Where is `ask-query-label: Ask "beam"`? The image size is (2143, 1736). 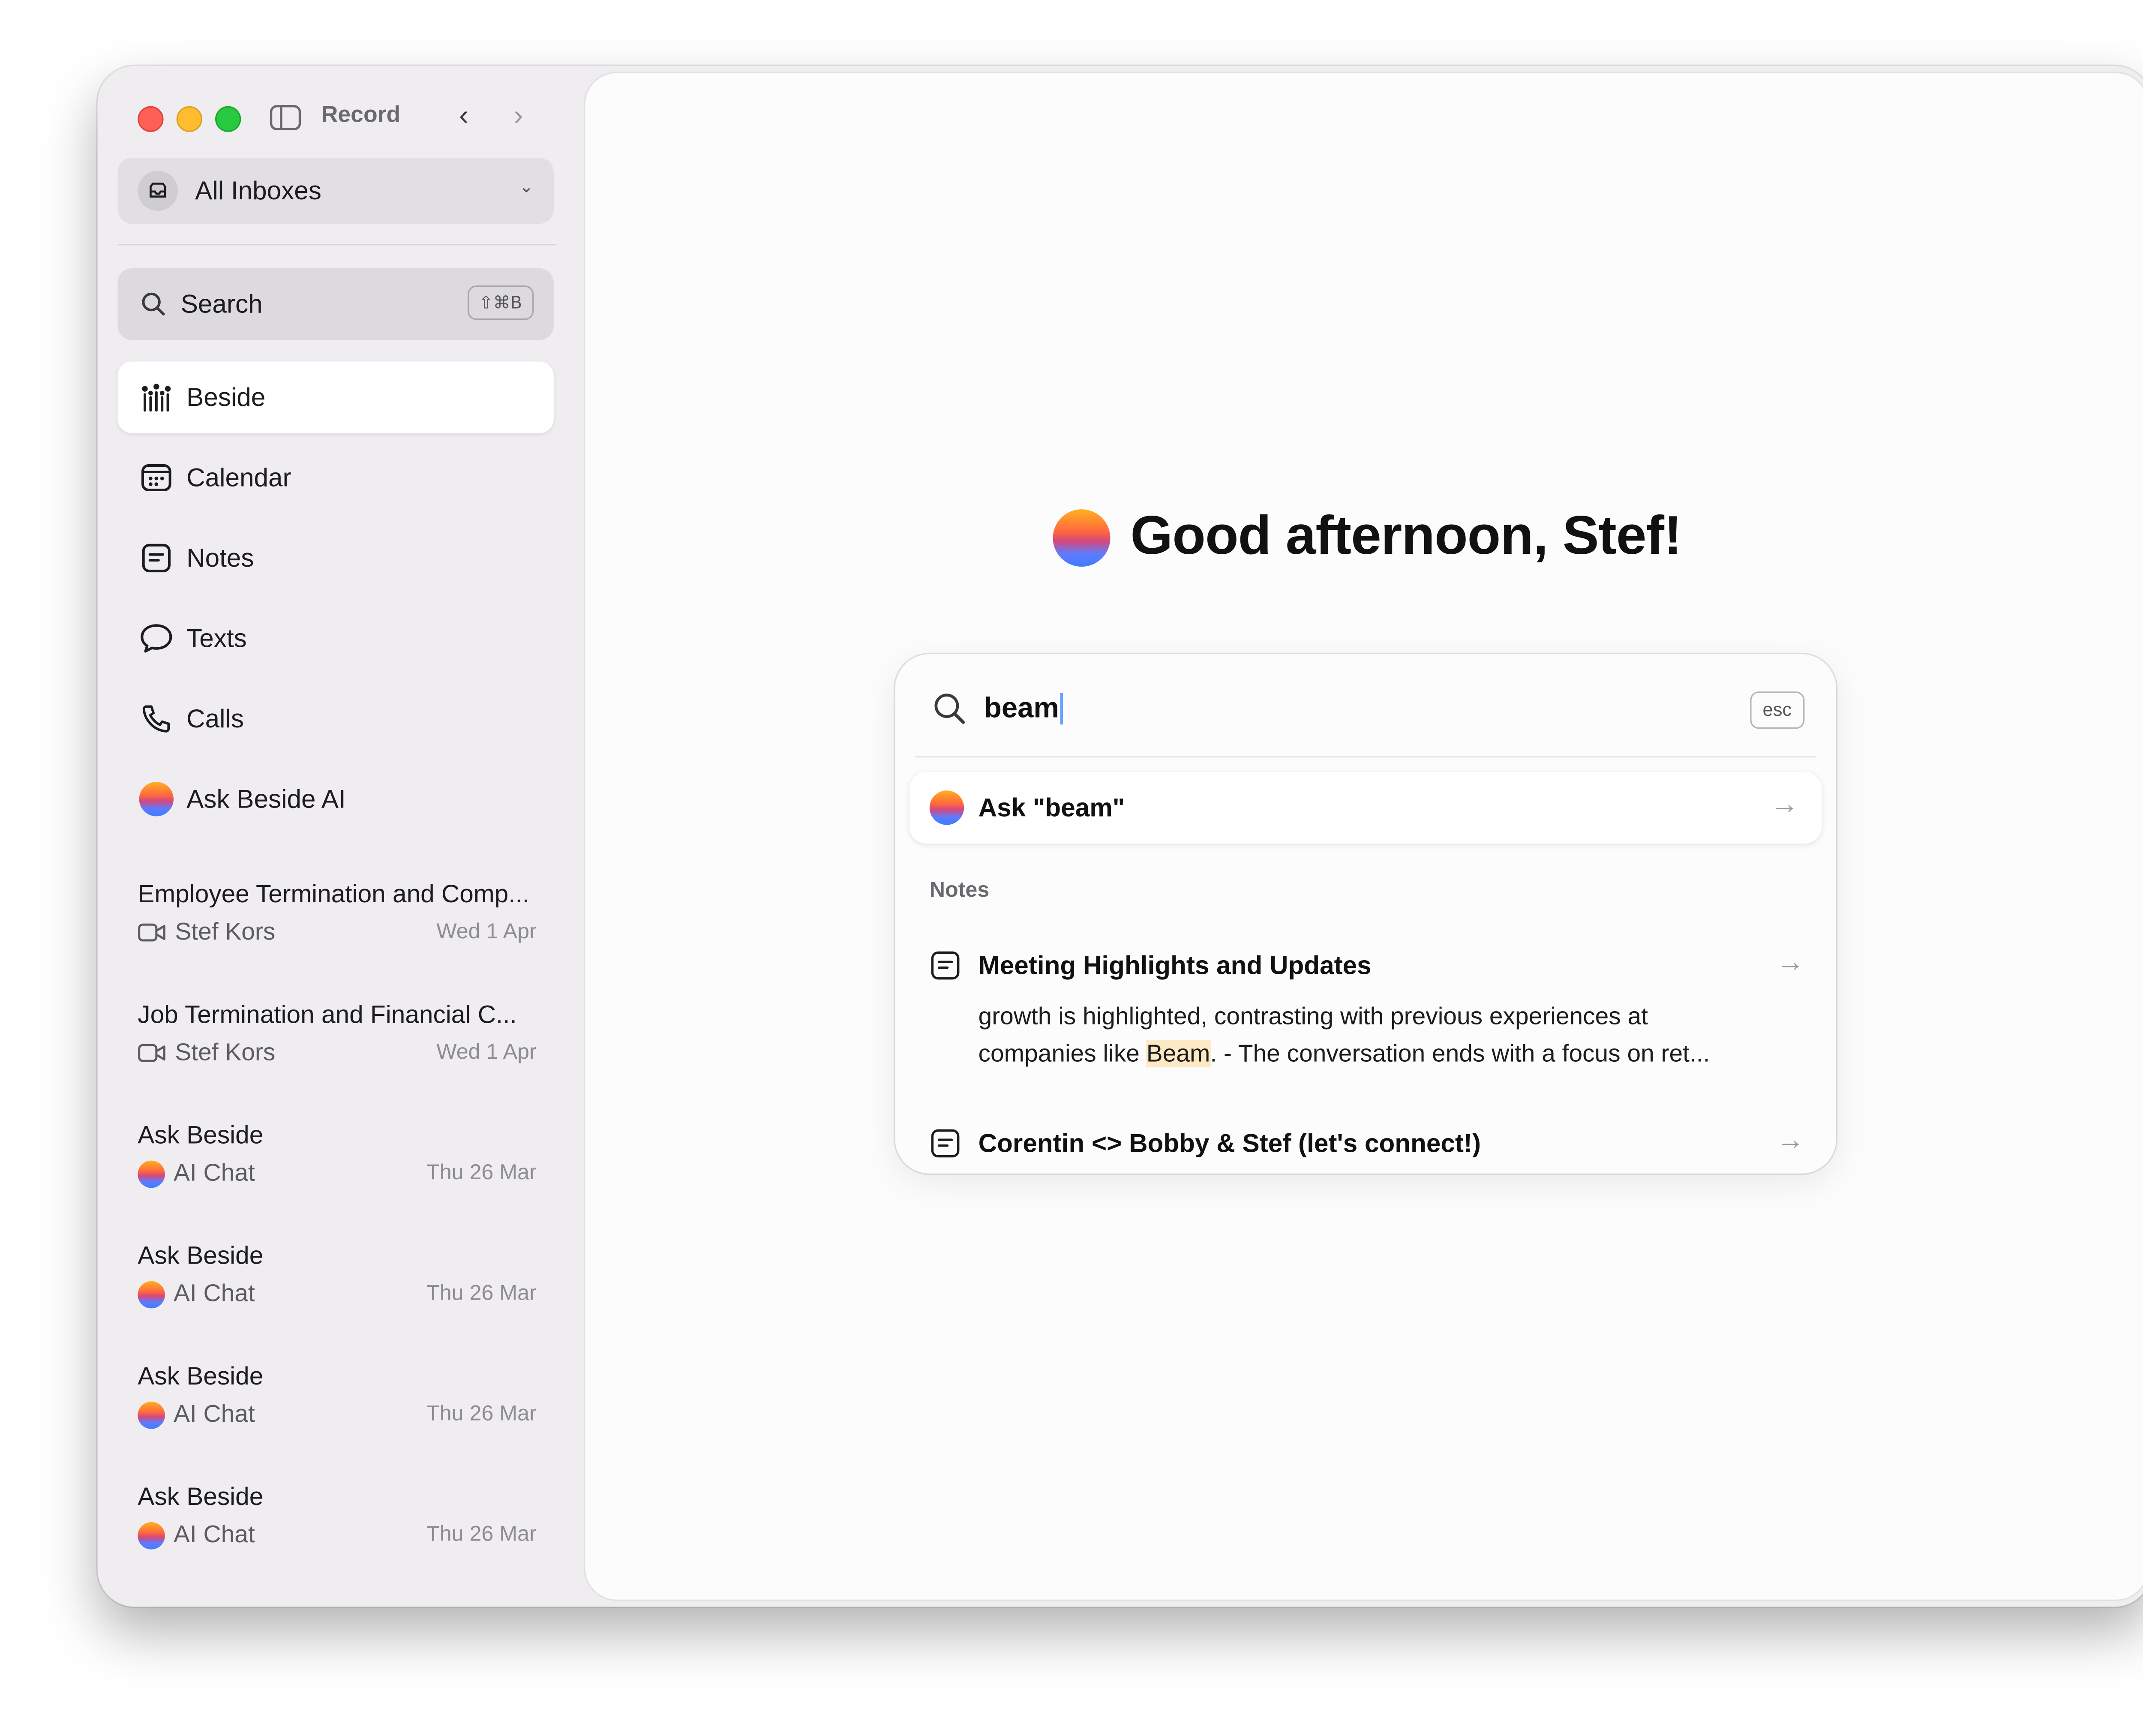 ask-query-label: Ask "beam" is located at coordinates (1051, 807).